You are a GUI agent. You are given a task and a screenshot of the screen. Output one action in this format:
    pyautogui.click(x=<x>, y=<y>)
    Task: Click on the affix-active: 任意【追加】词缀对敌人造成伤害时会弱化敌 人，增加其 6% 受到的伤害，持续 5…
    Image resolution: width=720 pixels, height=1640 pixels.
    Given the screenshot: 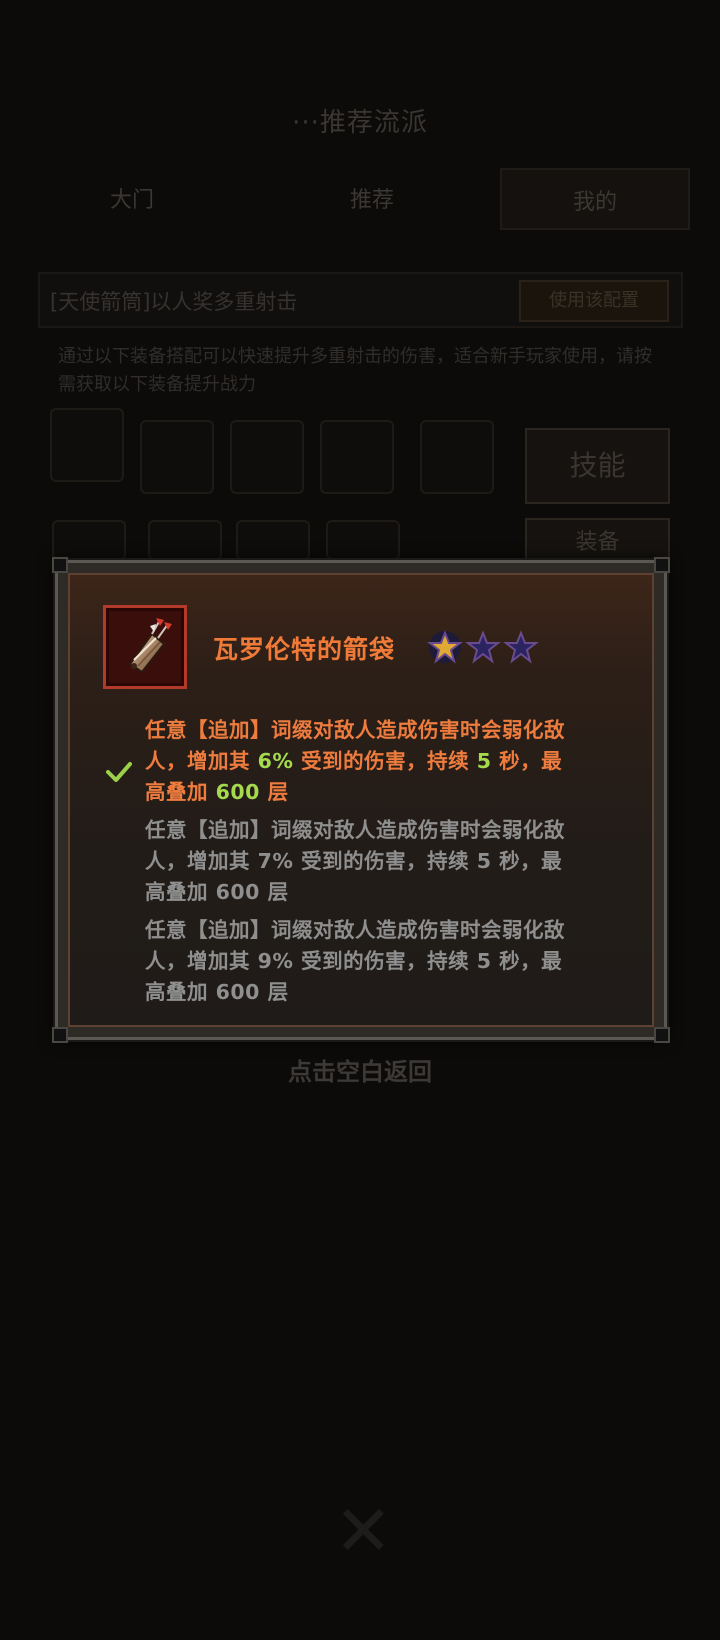 What is the action you would take?
    pyautogui.click(x=385, y=761)
    